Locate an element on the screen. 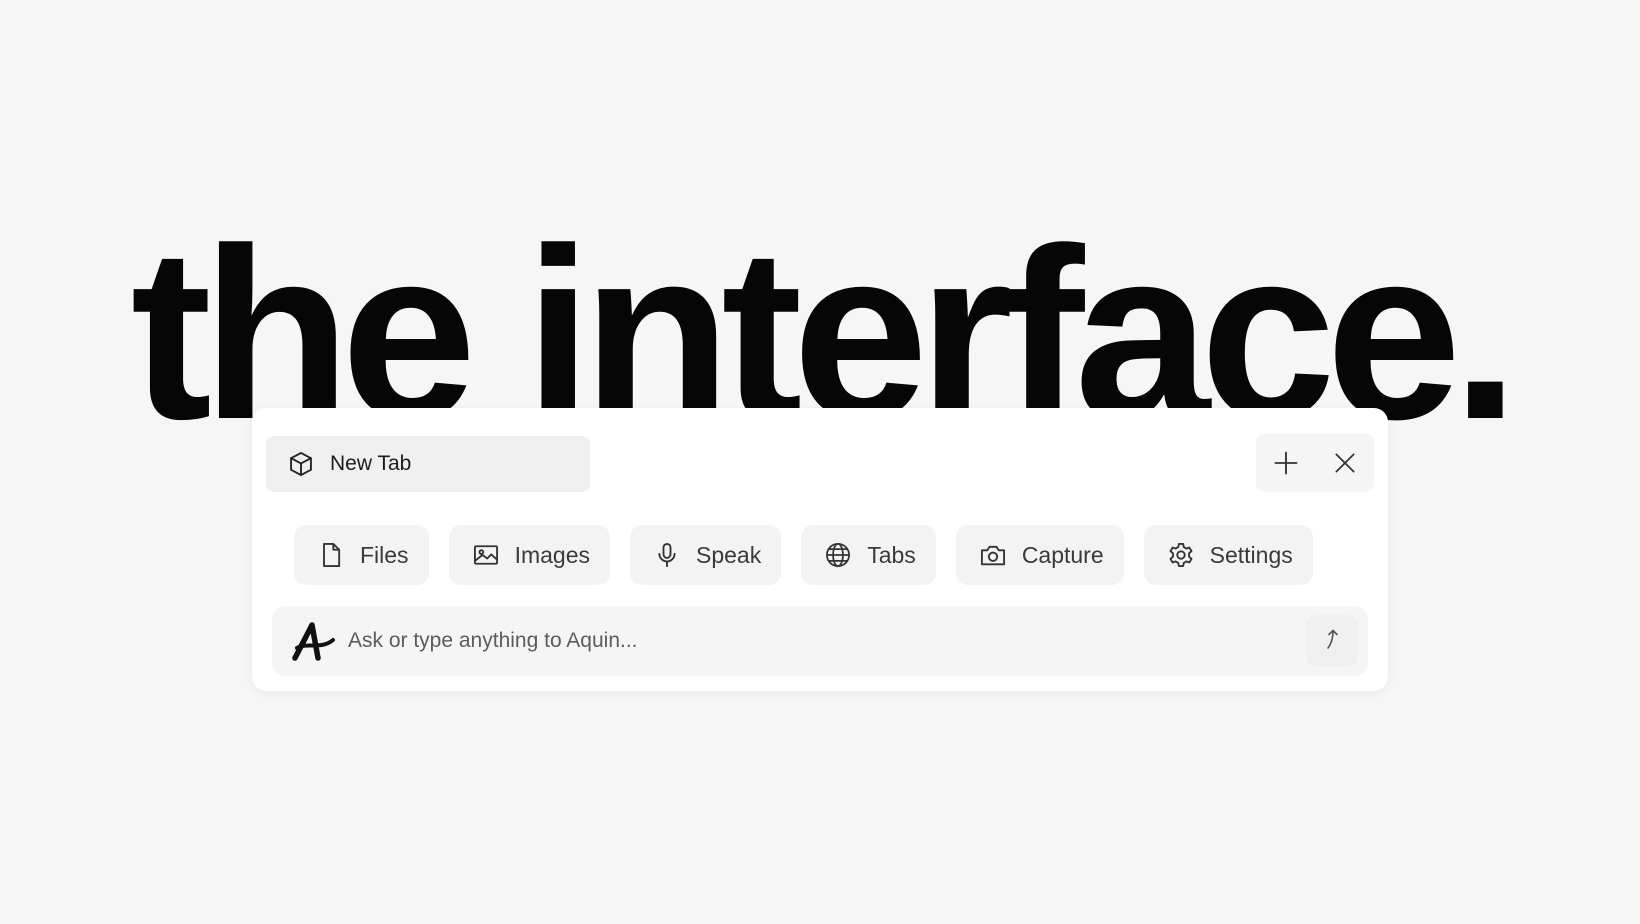  capture-button: Capture is located at coordinates (1039, 555).